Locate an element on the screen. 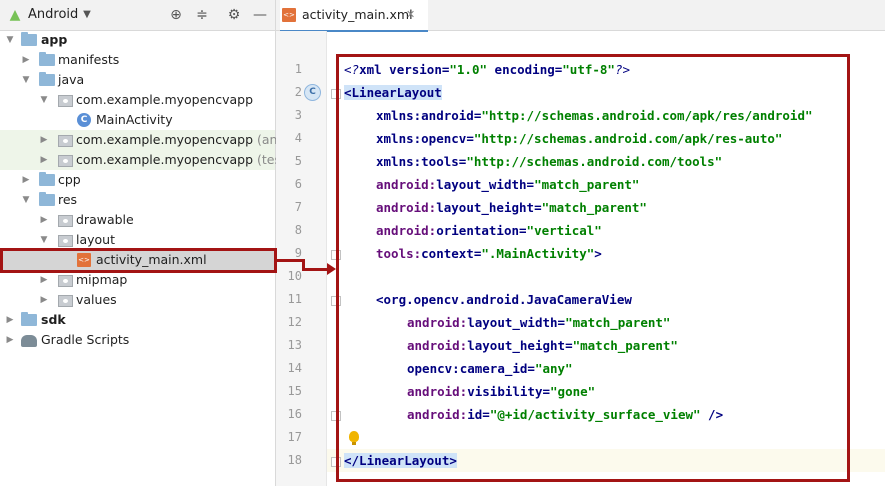 The image size is (885, 486). tree-item-res: ▼ res is located at coordinates (137, 200).